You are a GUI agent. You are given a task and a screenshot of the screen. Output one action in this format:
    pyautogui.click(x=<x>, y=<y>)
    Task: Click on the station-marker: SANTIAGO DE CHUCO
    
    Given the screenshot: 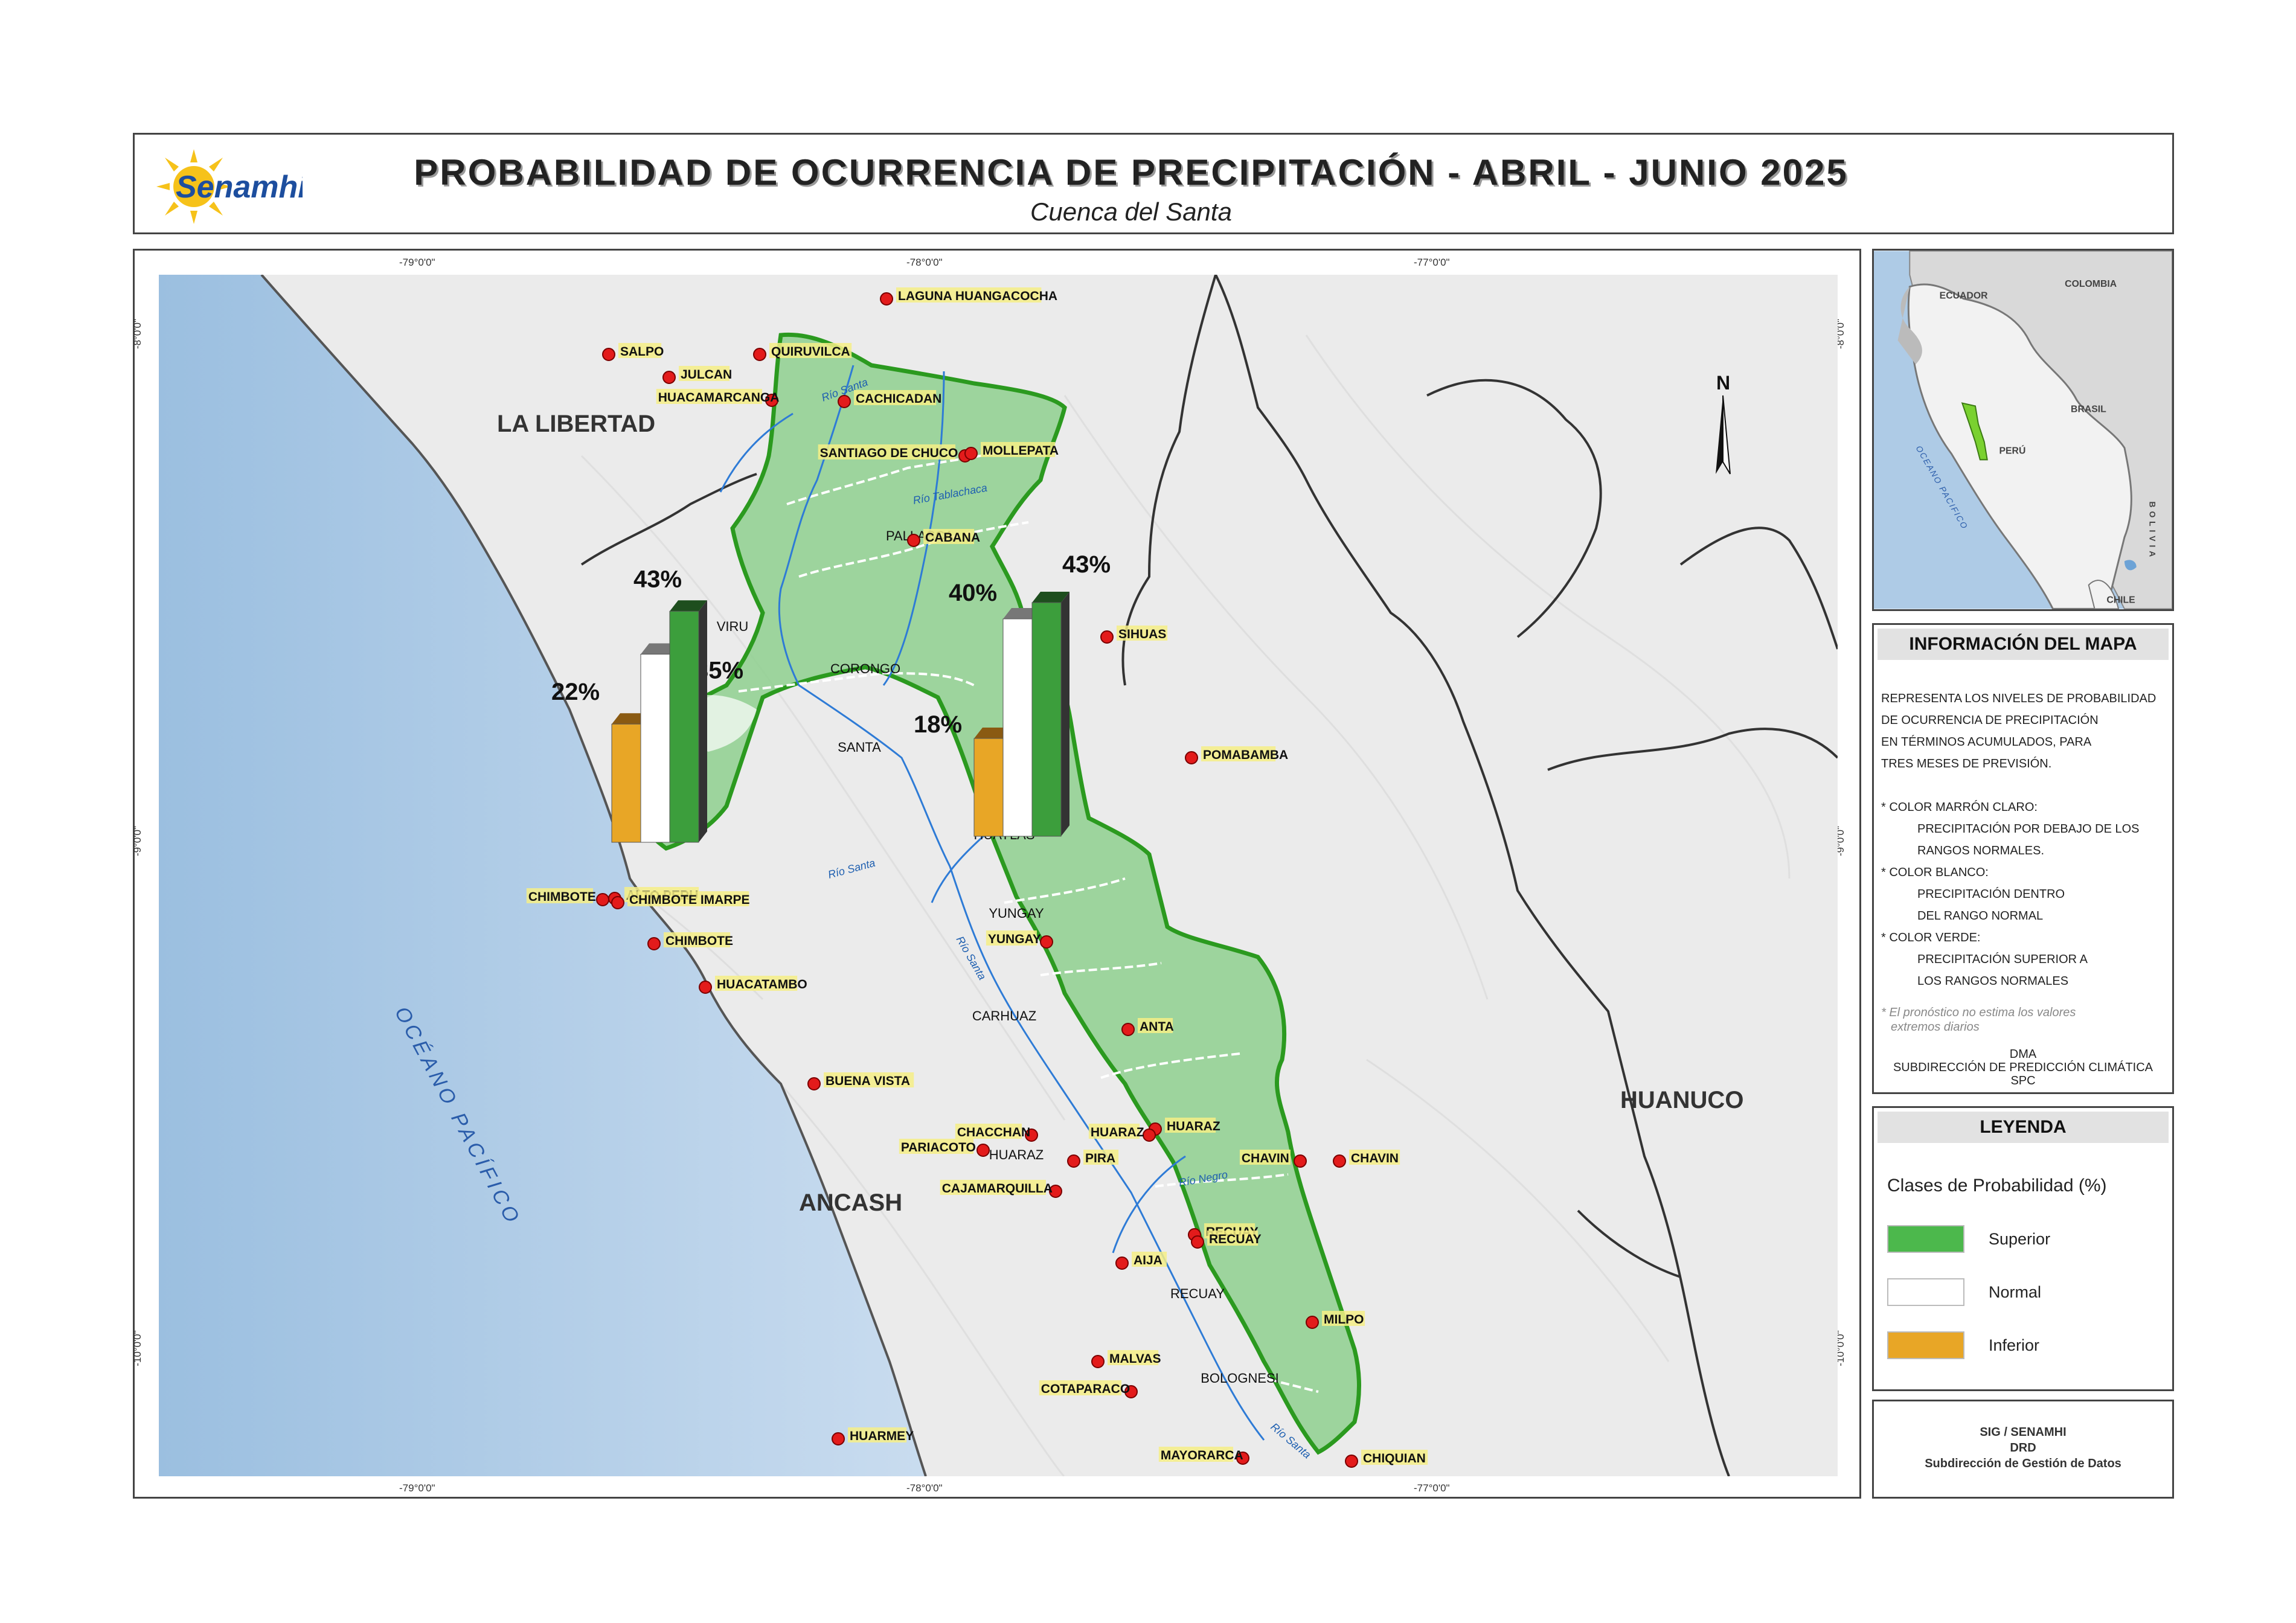 What is the action you would take?
    pyautogui.click(x=895, y=454)
    